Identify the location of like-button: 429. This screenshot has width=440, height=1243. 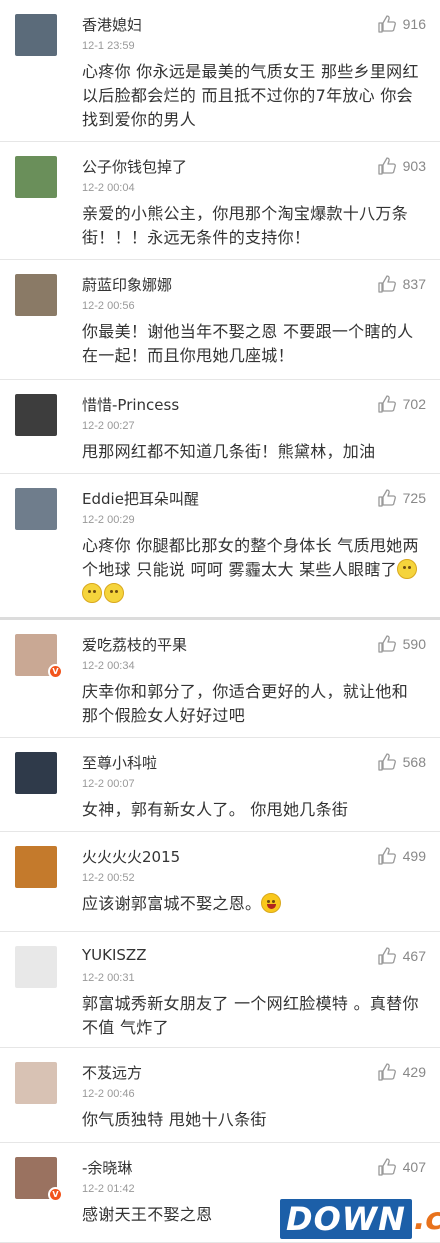
(401, 1072).